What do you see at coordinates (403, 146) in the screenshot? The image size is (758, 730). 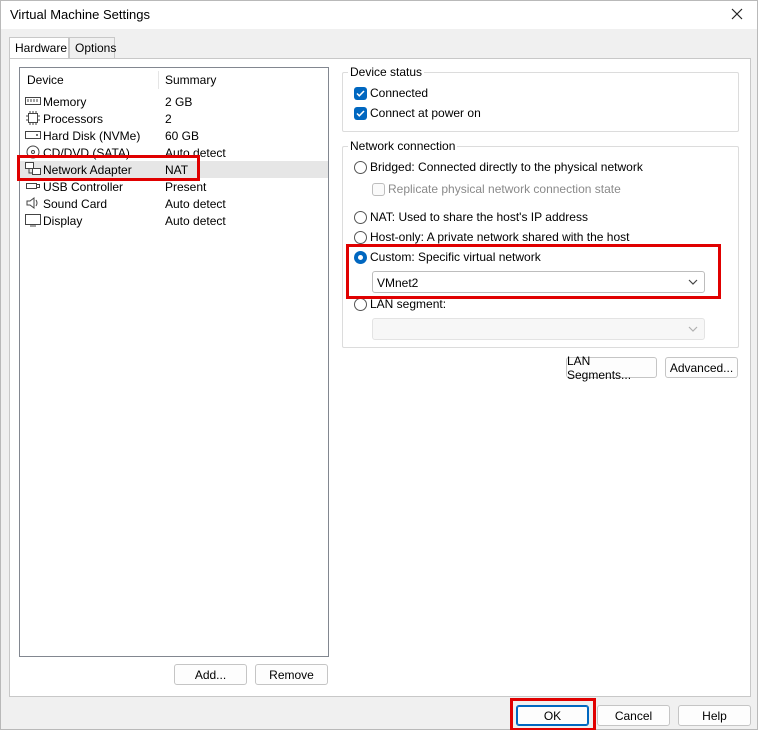 I see `network-connection-title: Network connection` at bounding box center [403, 146].